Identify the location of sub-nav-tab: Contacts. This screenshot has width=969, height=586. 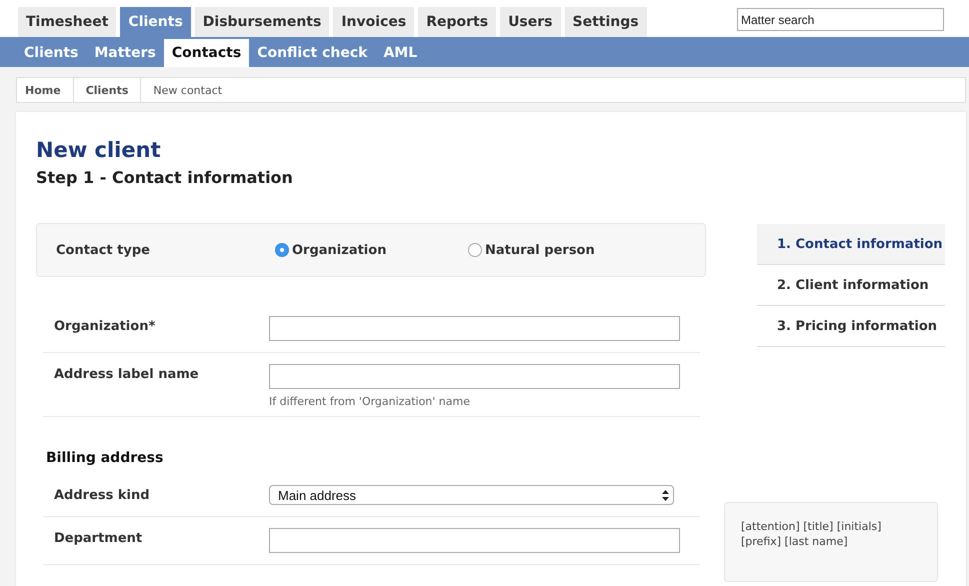
(207, 53).